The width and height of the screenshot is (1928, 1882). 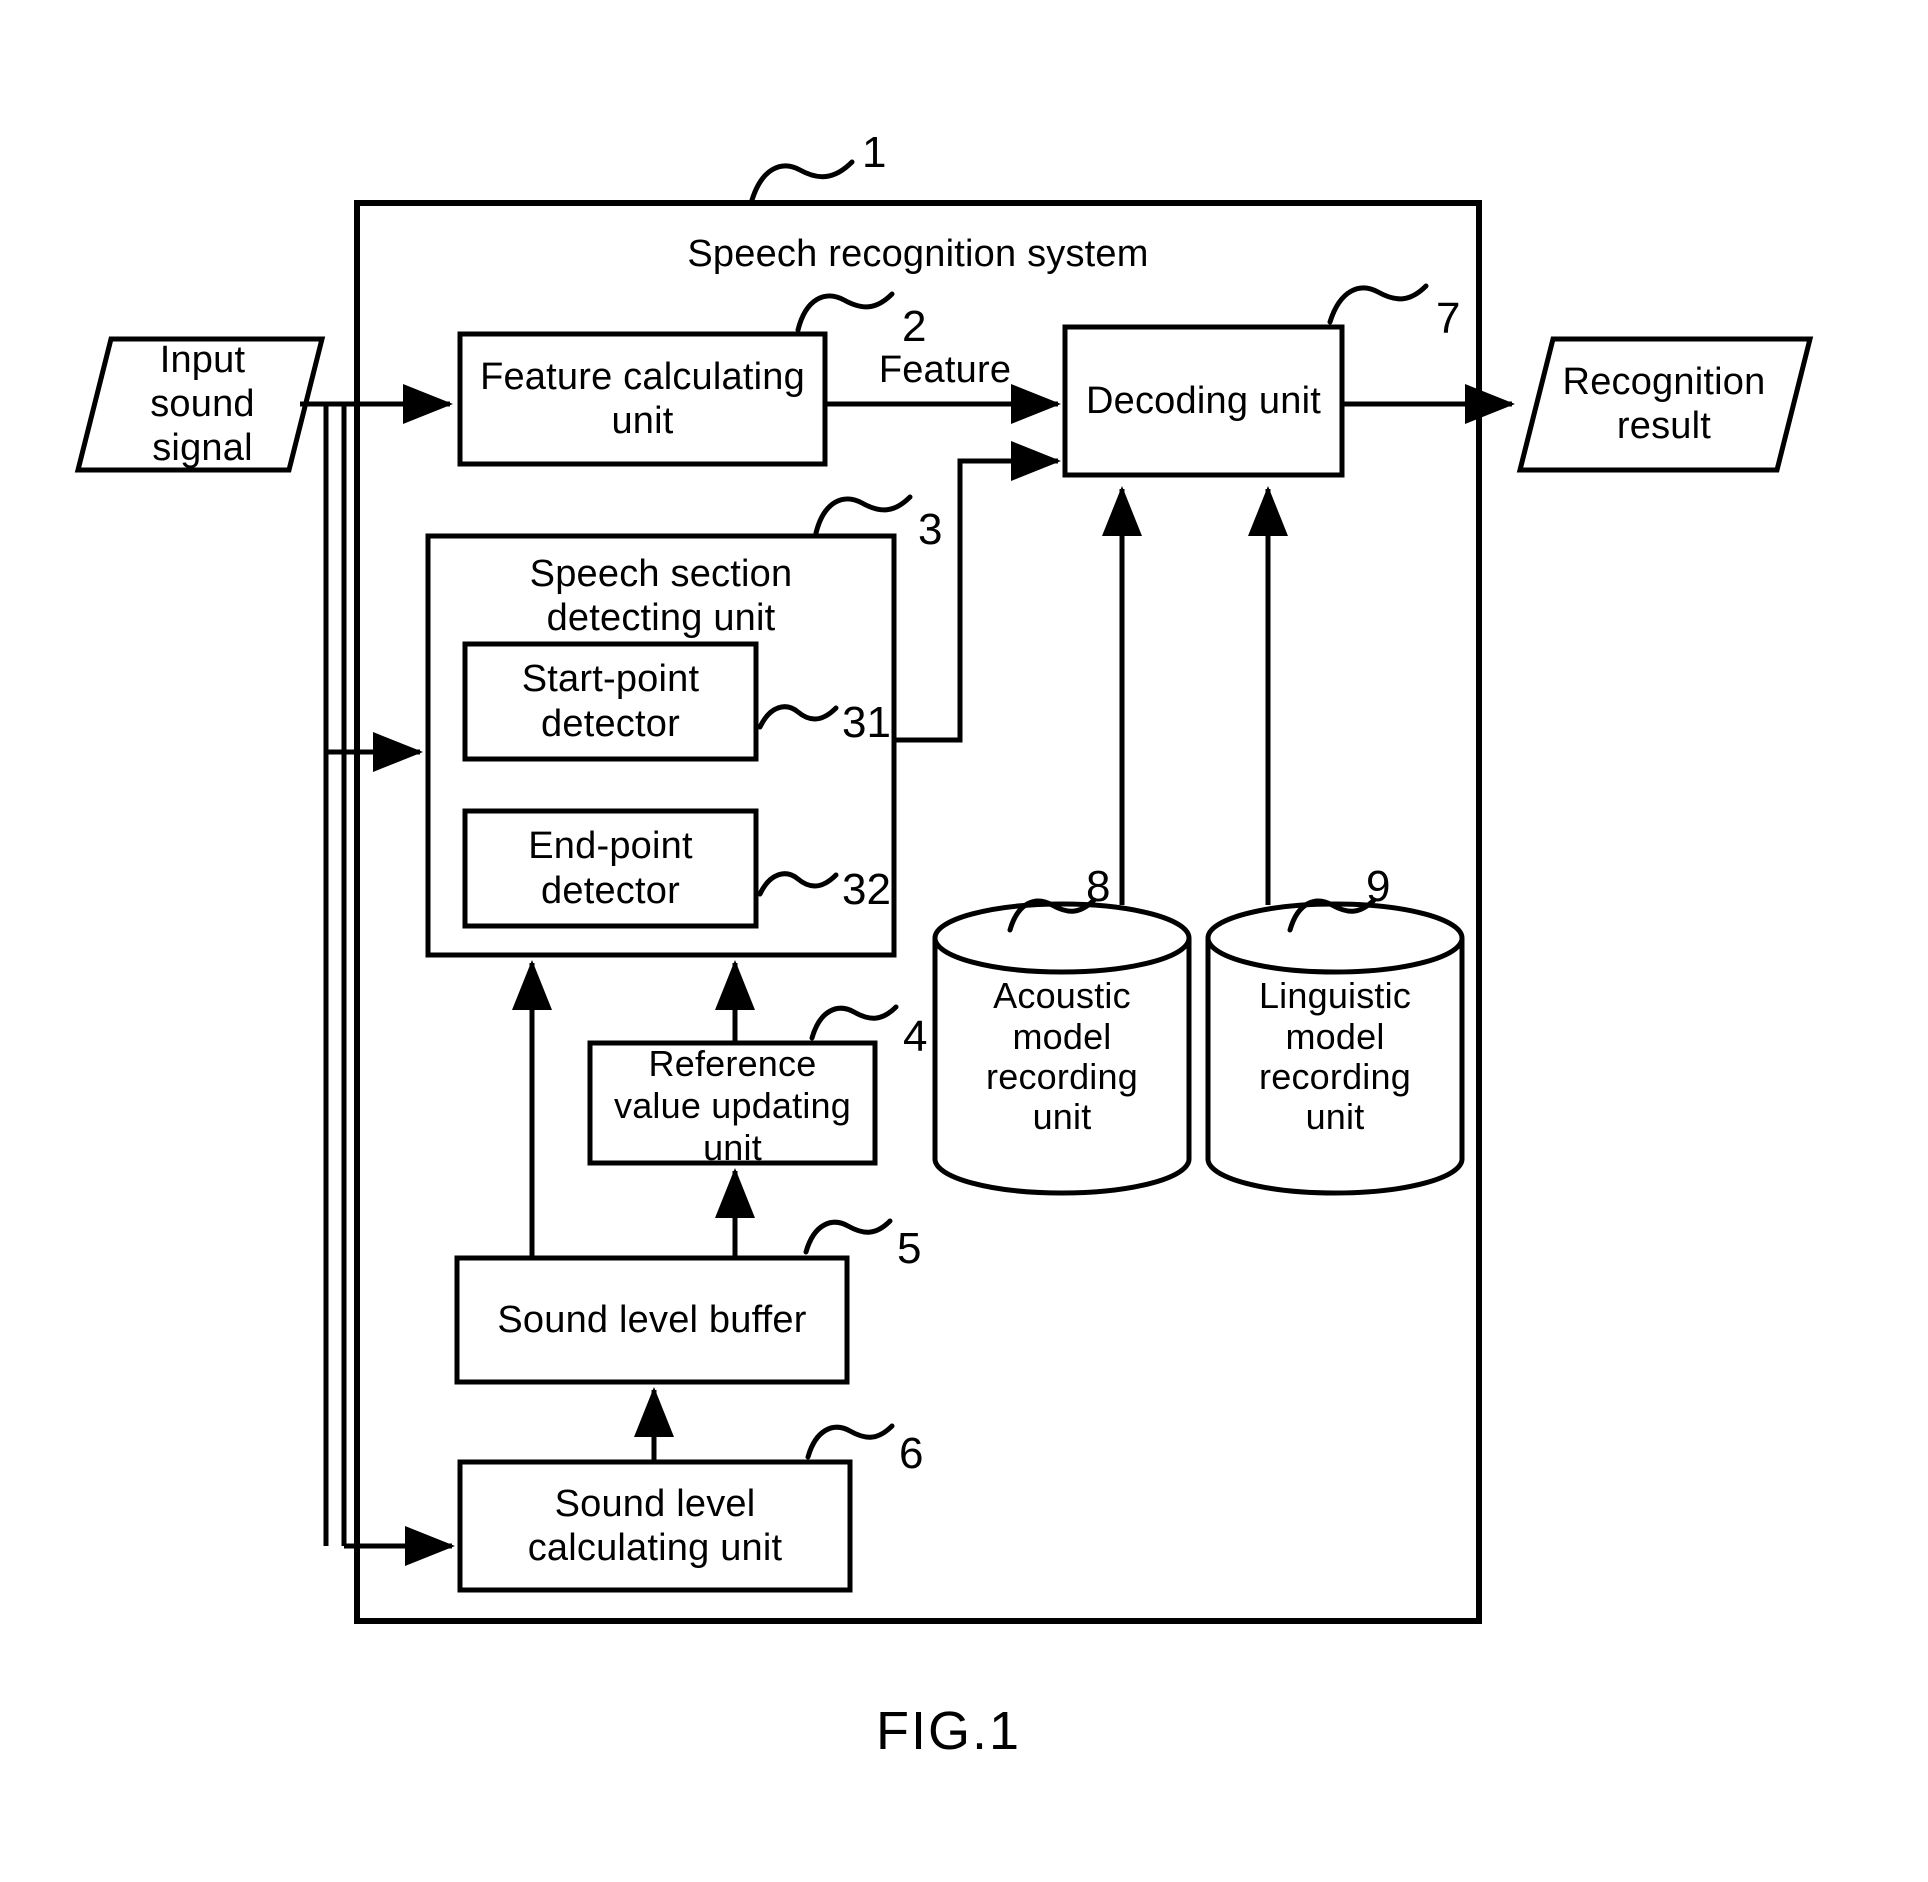 What do you see at coordinates (915, 1036) in the screenshot?
I see `ref-number-4: 4` at bounding box center [915, 1036].